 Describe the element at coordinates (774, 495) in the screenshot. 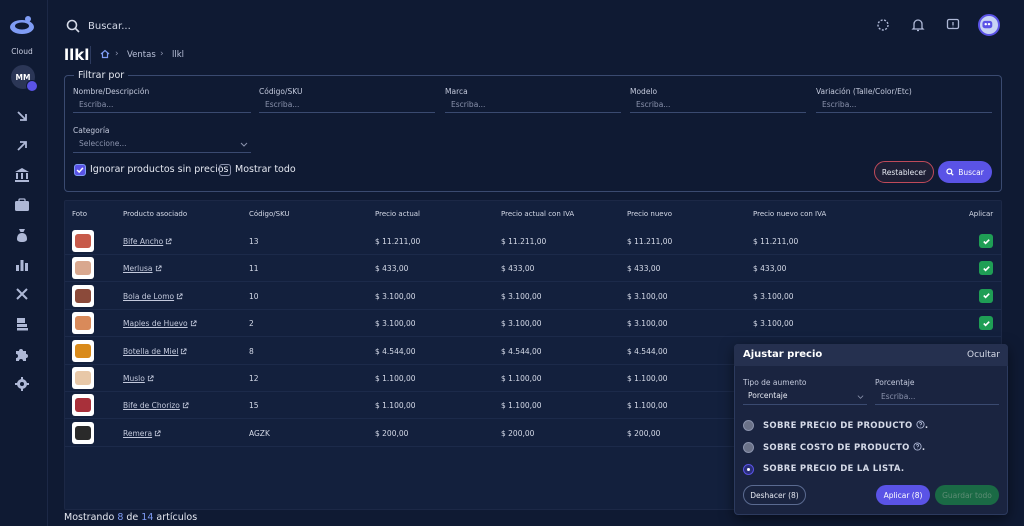

I see `undo-button: Deshacer (8)` at that location.